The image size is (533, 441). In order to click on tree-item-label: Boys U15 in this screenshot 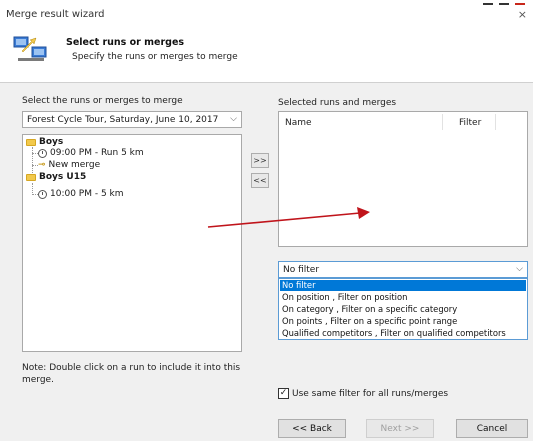, I will do `click(63, 177)`.